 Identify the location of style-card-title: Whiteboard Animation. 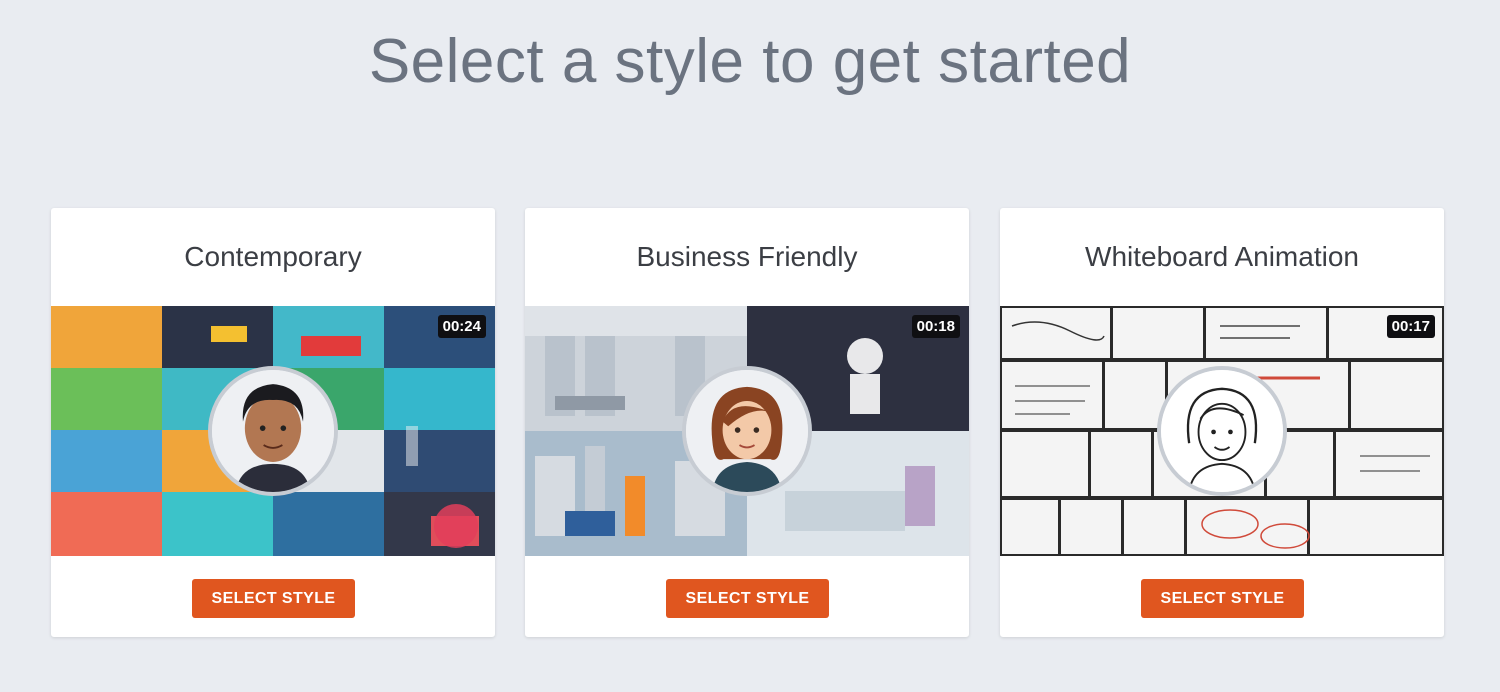
(1222, 256).